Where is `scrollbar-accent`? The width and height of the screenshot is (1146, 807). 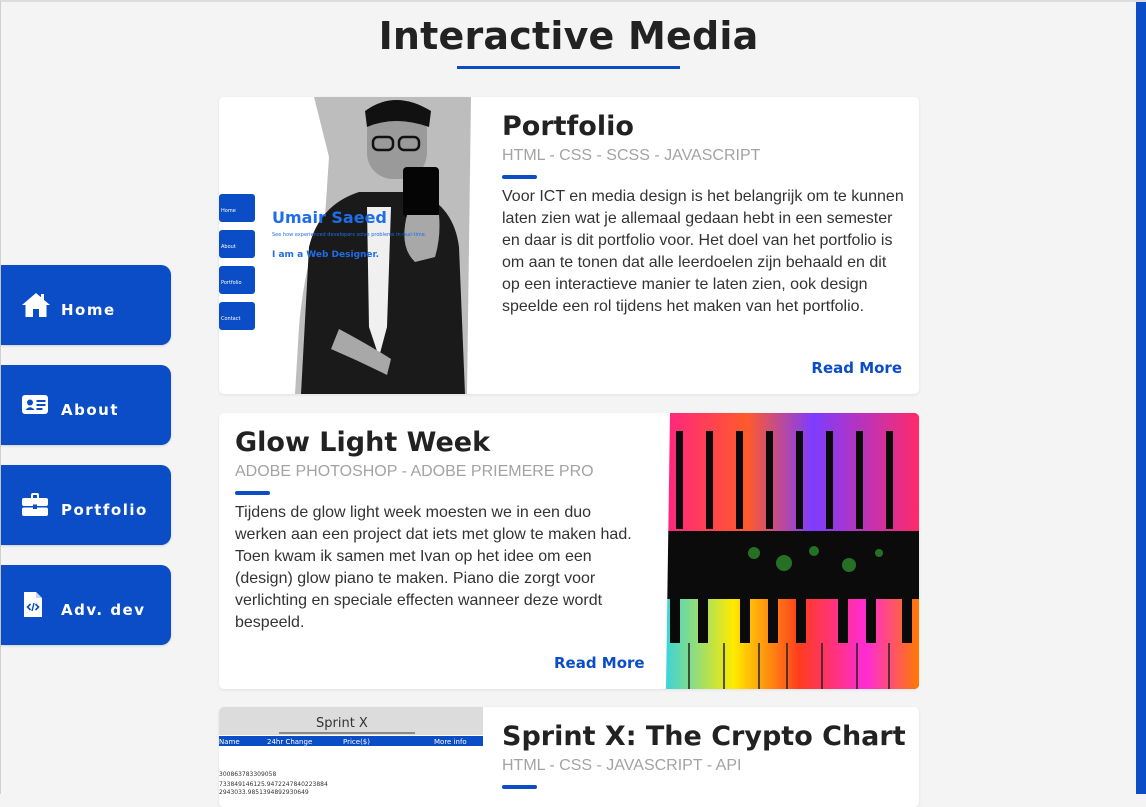
scrollbar-accent is located at coordinates (1141, 398).